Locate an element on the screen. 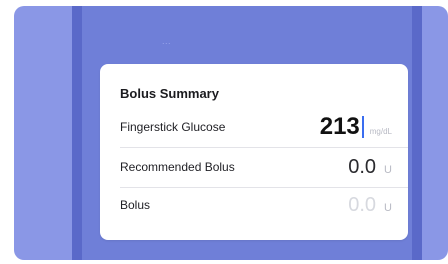 Image resolution: width=448 pixels, height=264 pixels. glucose-value-field: 213 mg/dL is located at coordinates (356, 127).